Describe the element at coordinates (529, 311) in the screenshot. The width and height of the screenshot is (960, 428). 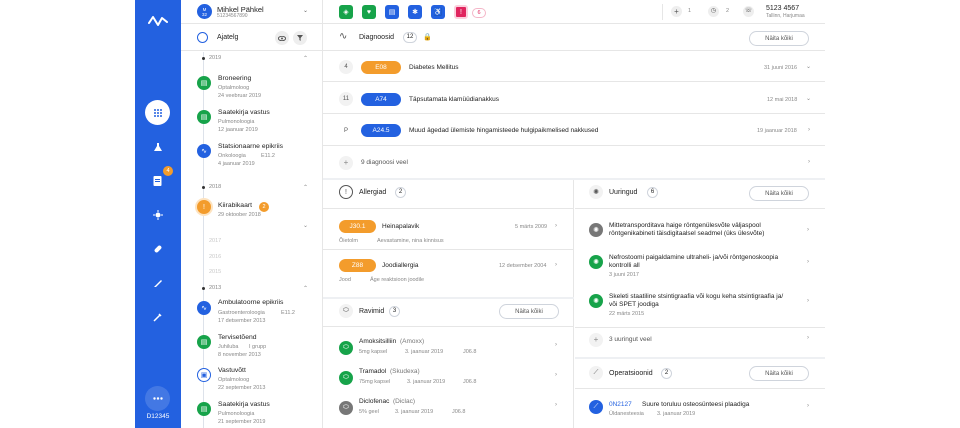
I see `show-all-drugs-button: Näita kõiki` at that location.